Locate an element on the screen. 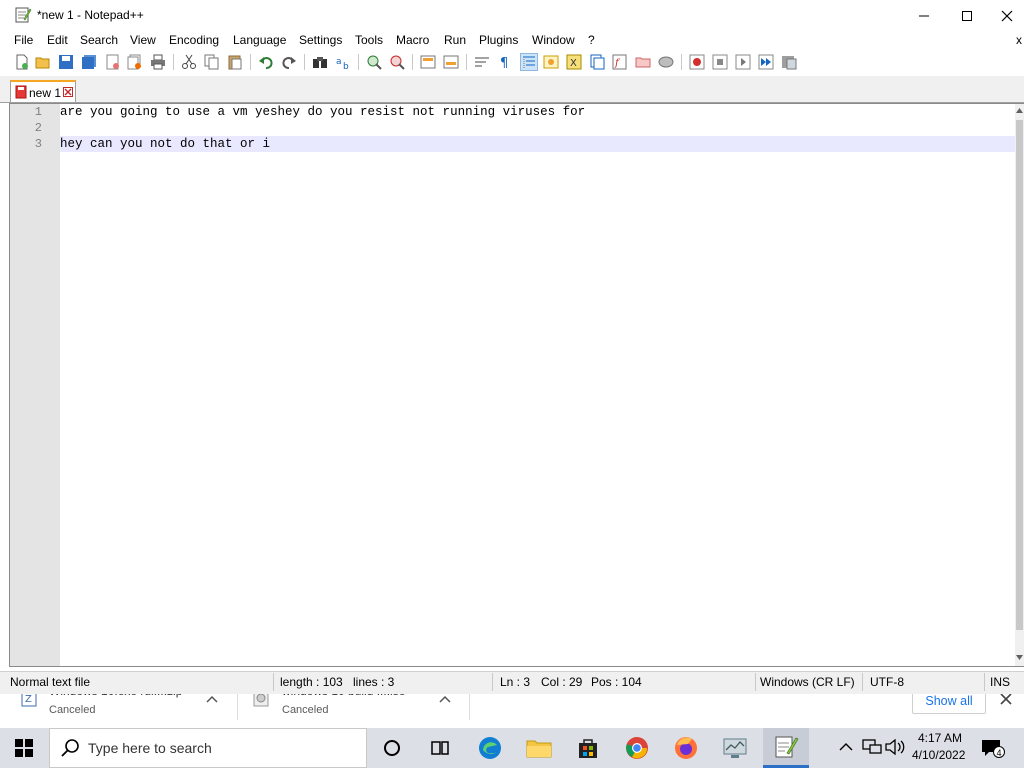 The height and width of the screenshot is (768, 1024). macro-play-button is located at coordinates (743, 62).